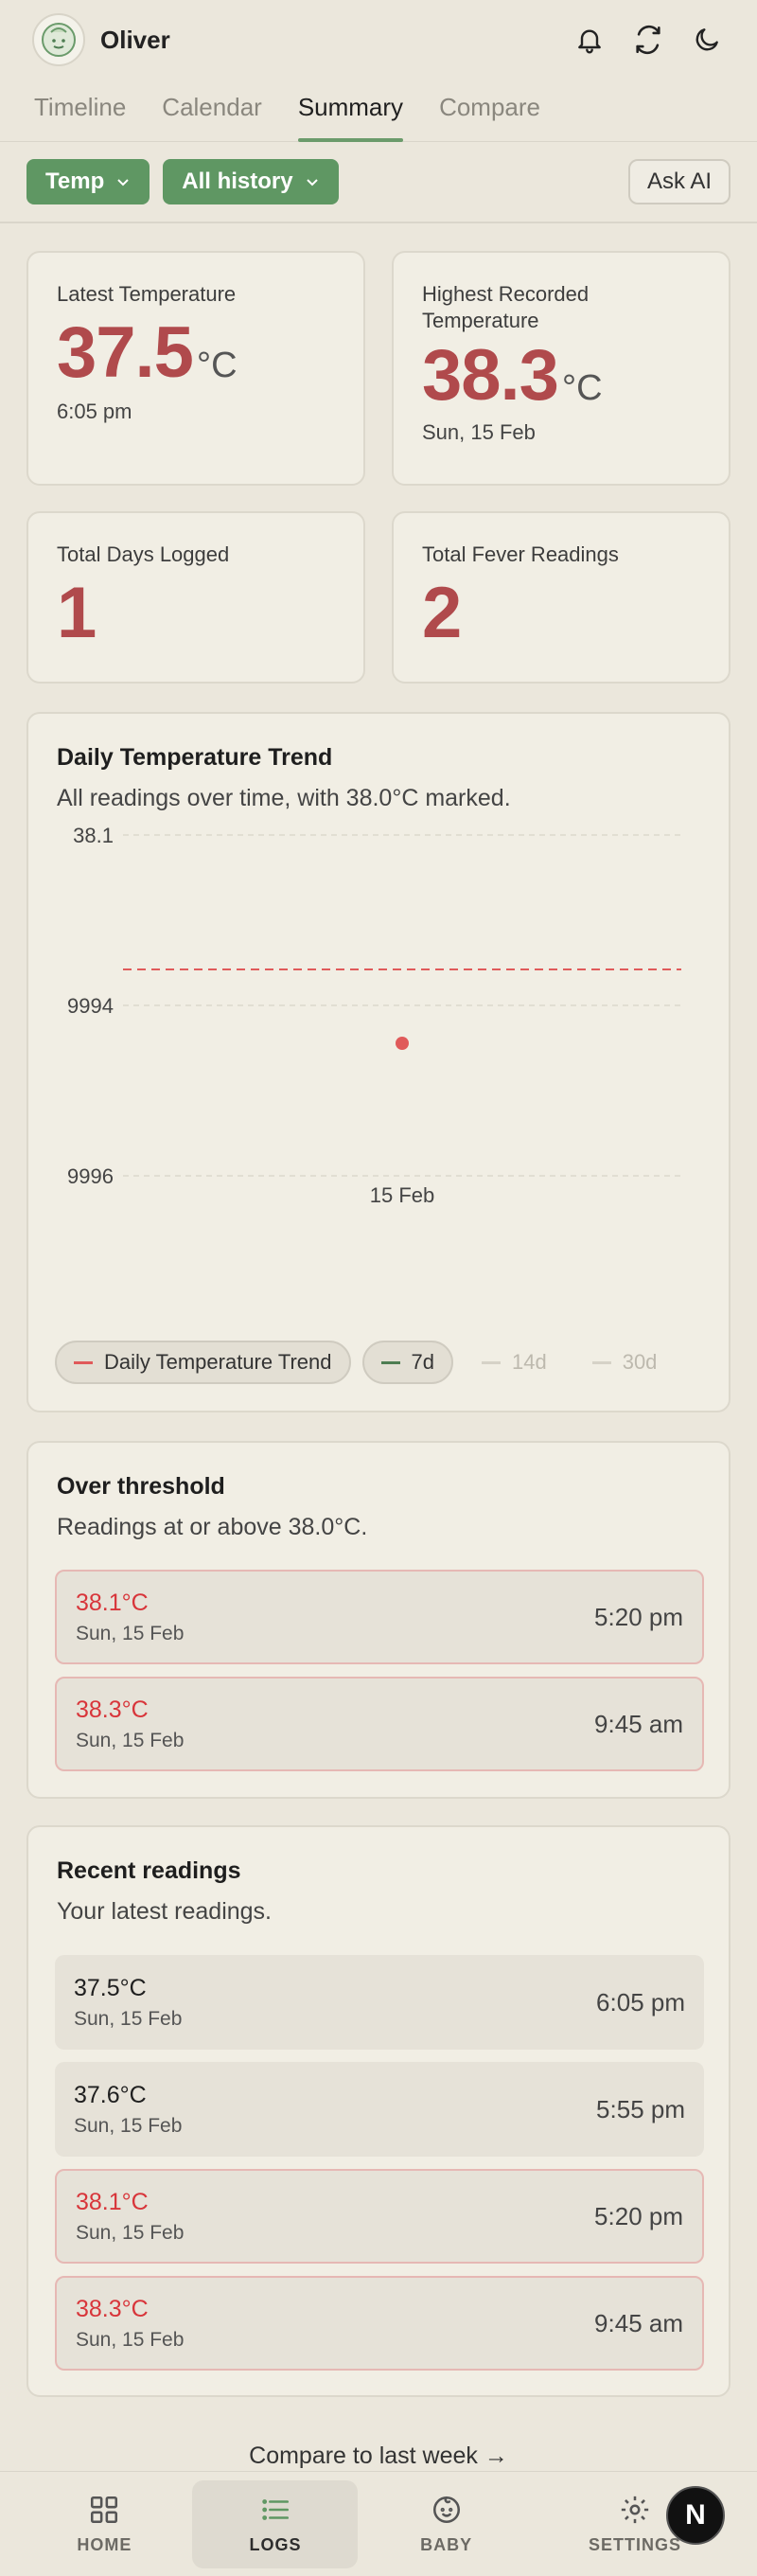 The height and width of the screenshot is (2576, 757). Describe the element at coordinates (562, 597) in the screenshot. I see `fever-readings-card: Total Fever Readings 2` at that location.